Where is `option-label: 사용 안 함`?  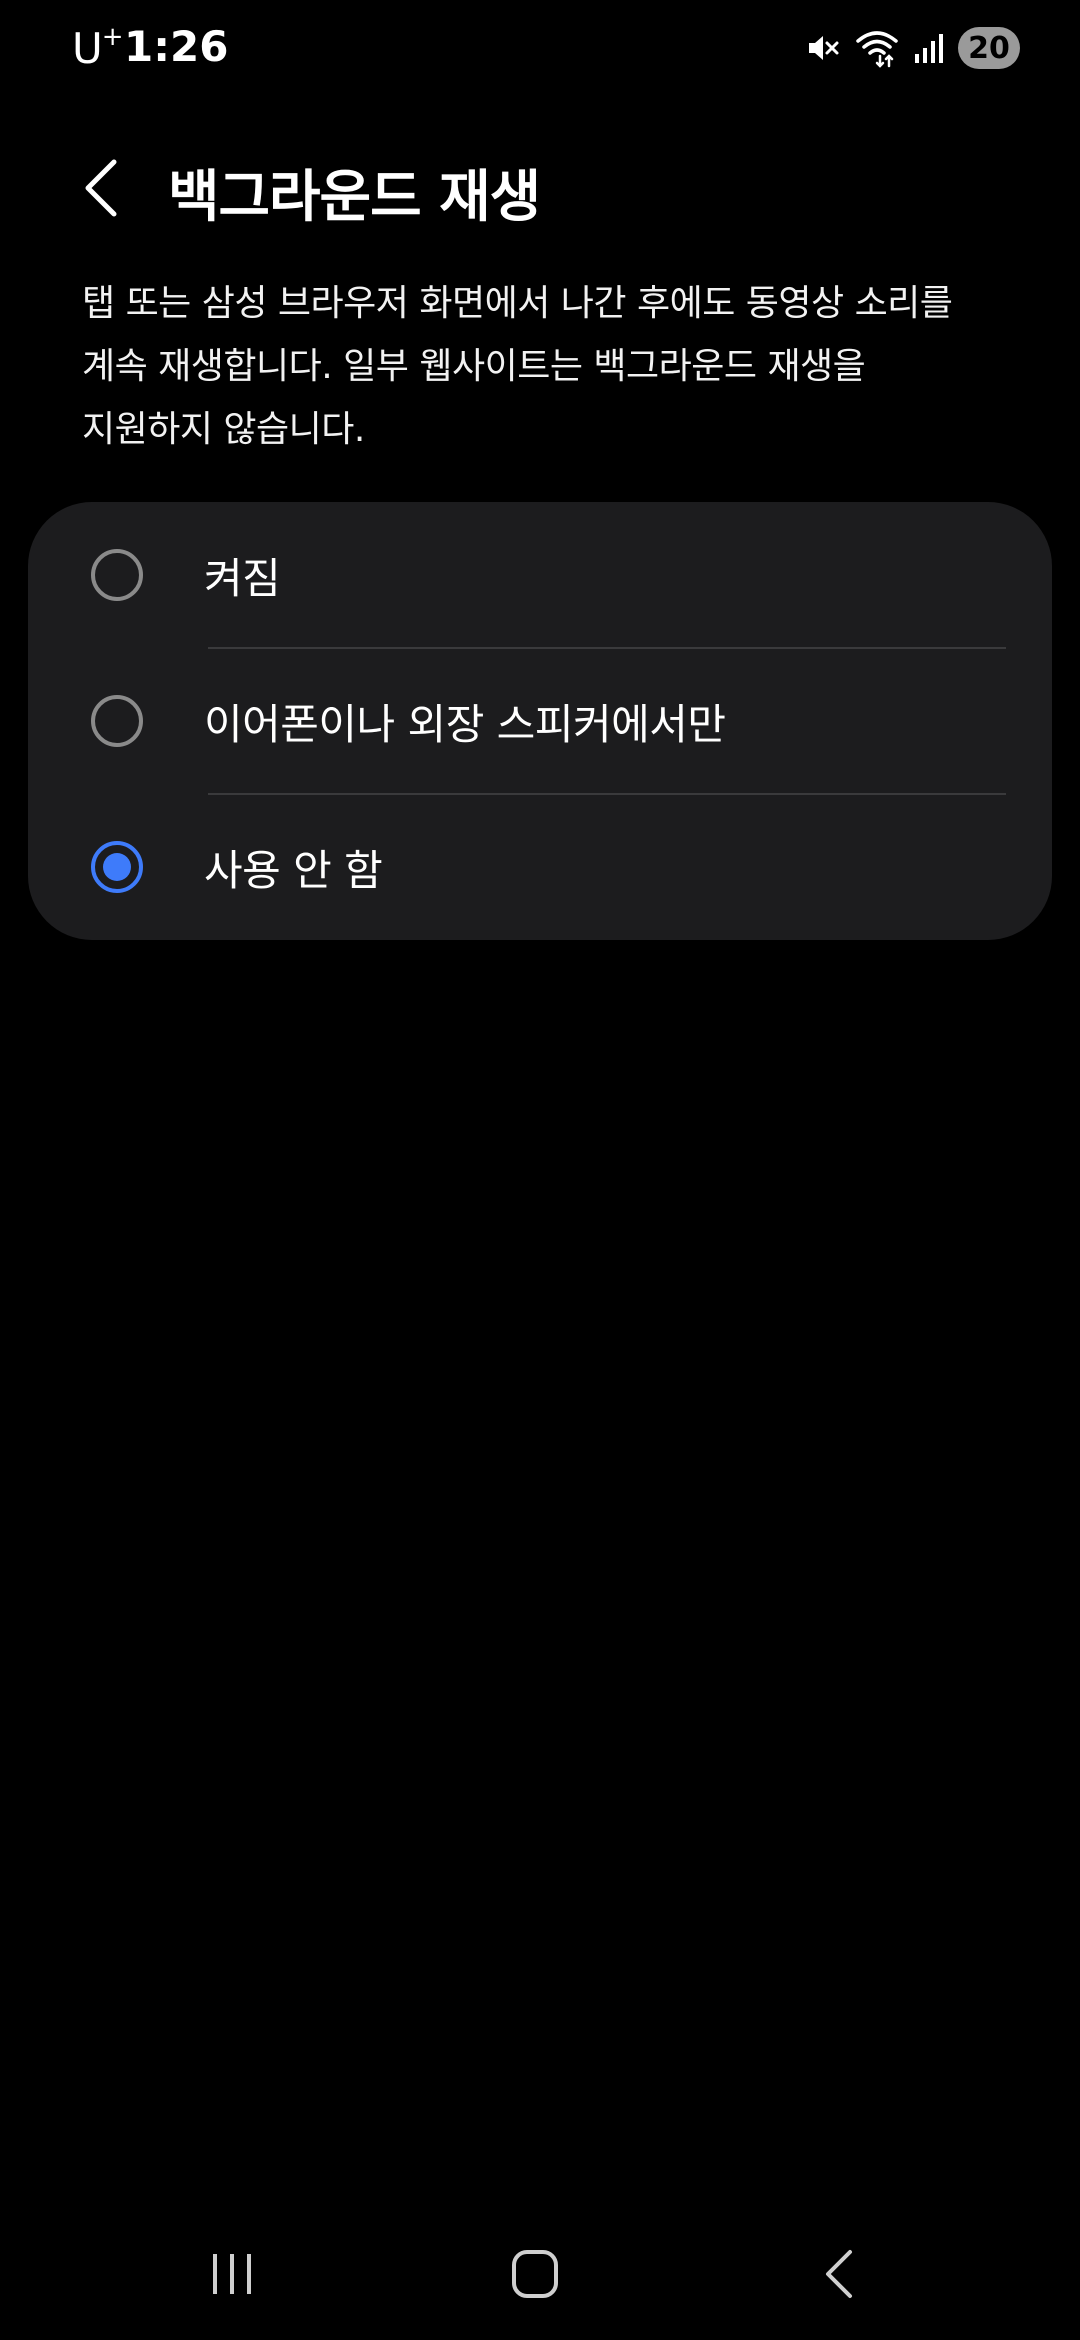 option-label: 사용 안 함 is located at coordinates (293, 870).